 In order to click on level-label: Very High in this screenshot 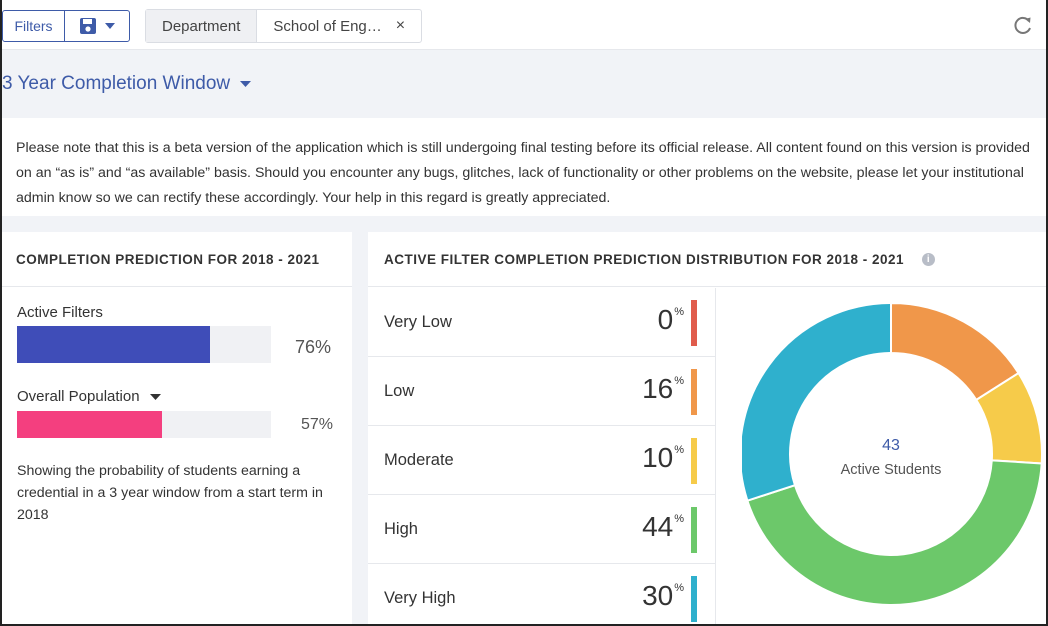, I will do `click(420, 598)`.